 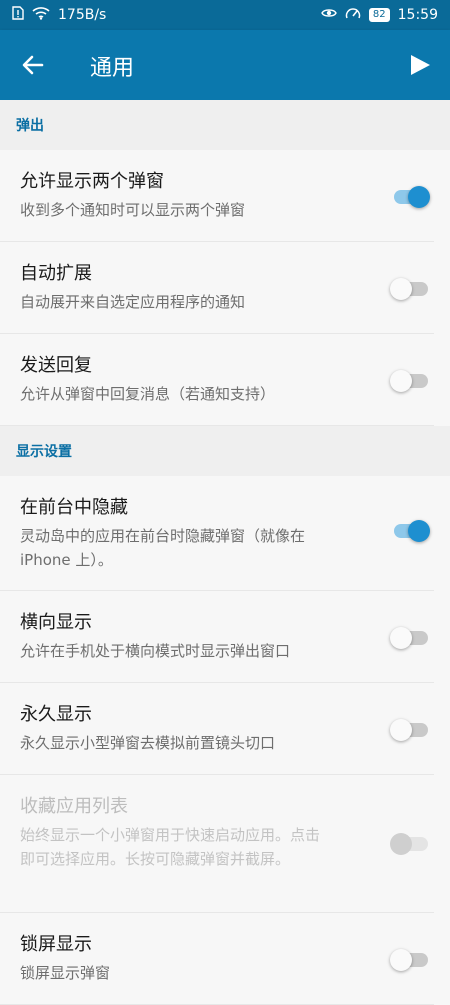 What do you see at coordinates (217, 380) in the screenshot?
I see `setting-row-send-reply: 发送回复 允许从弹窗中回复消息（若通知支持）` at bounding box center [217, 380].